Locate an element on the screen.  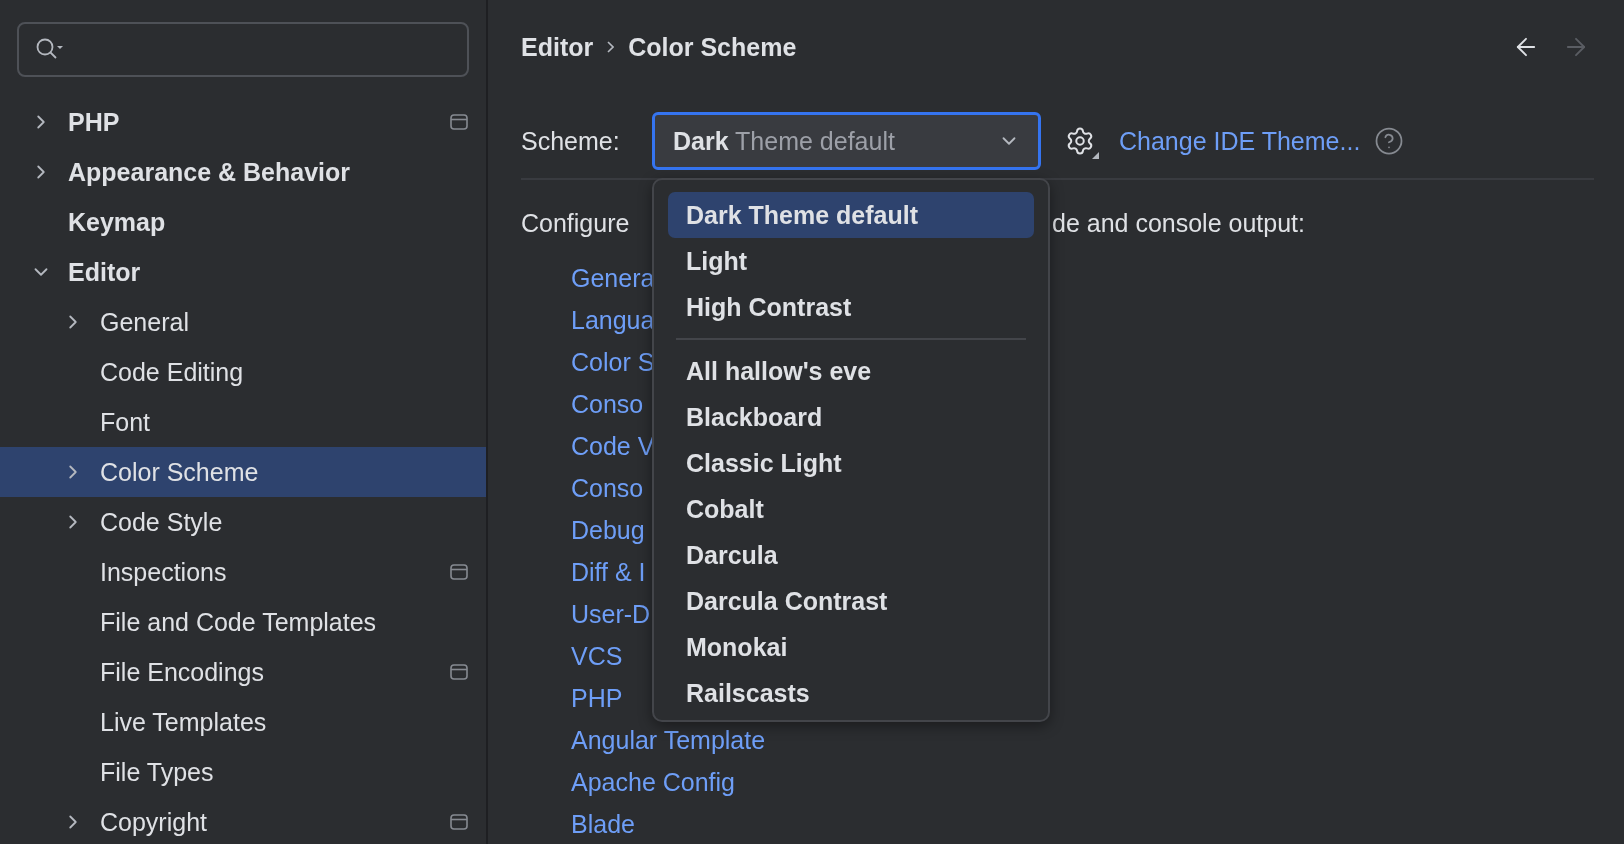
sidebar-item: Code Editing is located at coordinates (243, 372).